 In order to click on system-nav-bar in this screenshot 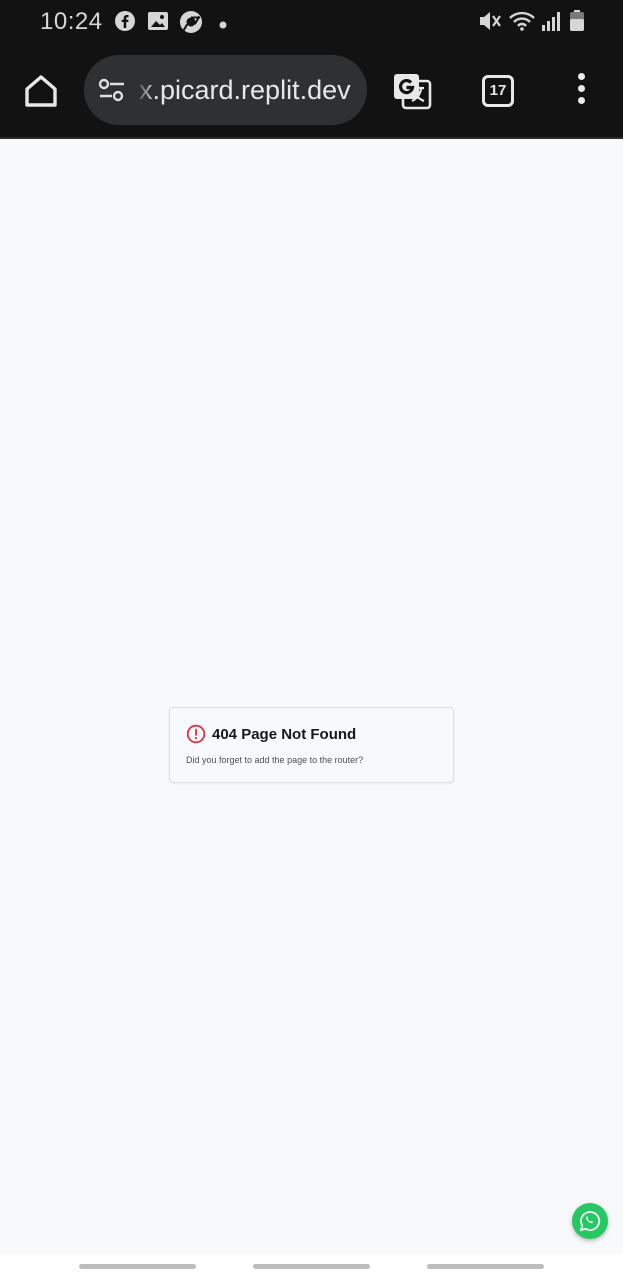, I will do `click(311, 1267)`.